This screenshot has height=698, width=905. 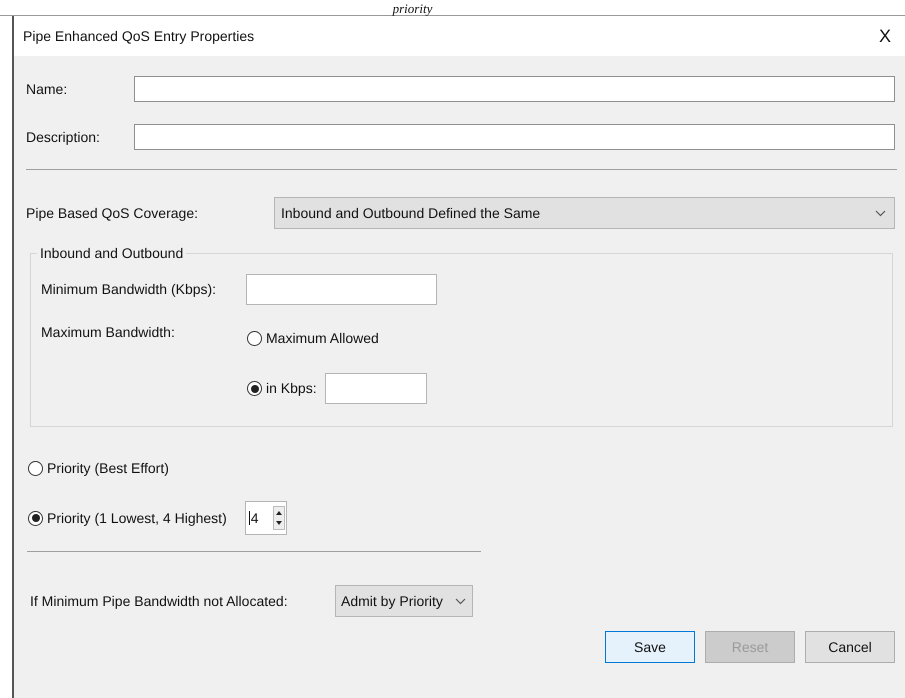 What do you see at coordinates (291, 388) in the screenshot?
I see `radio-label: in Kbps:` at bounding box center [291, 388].